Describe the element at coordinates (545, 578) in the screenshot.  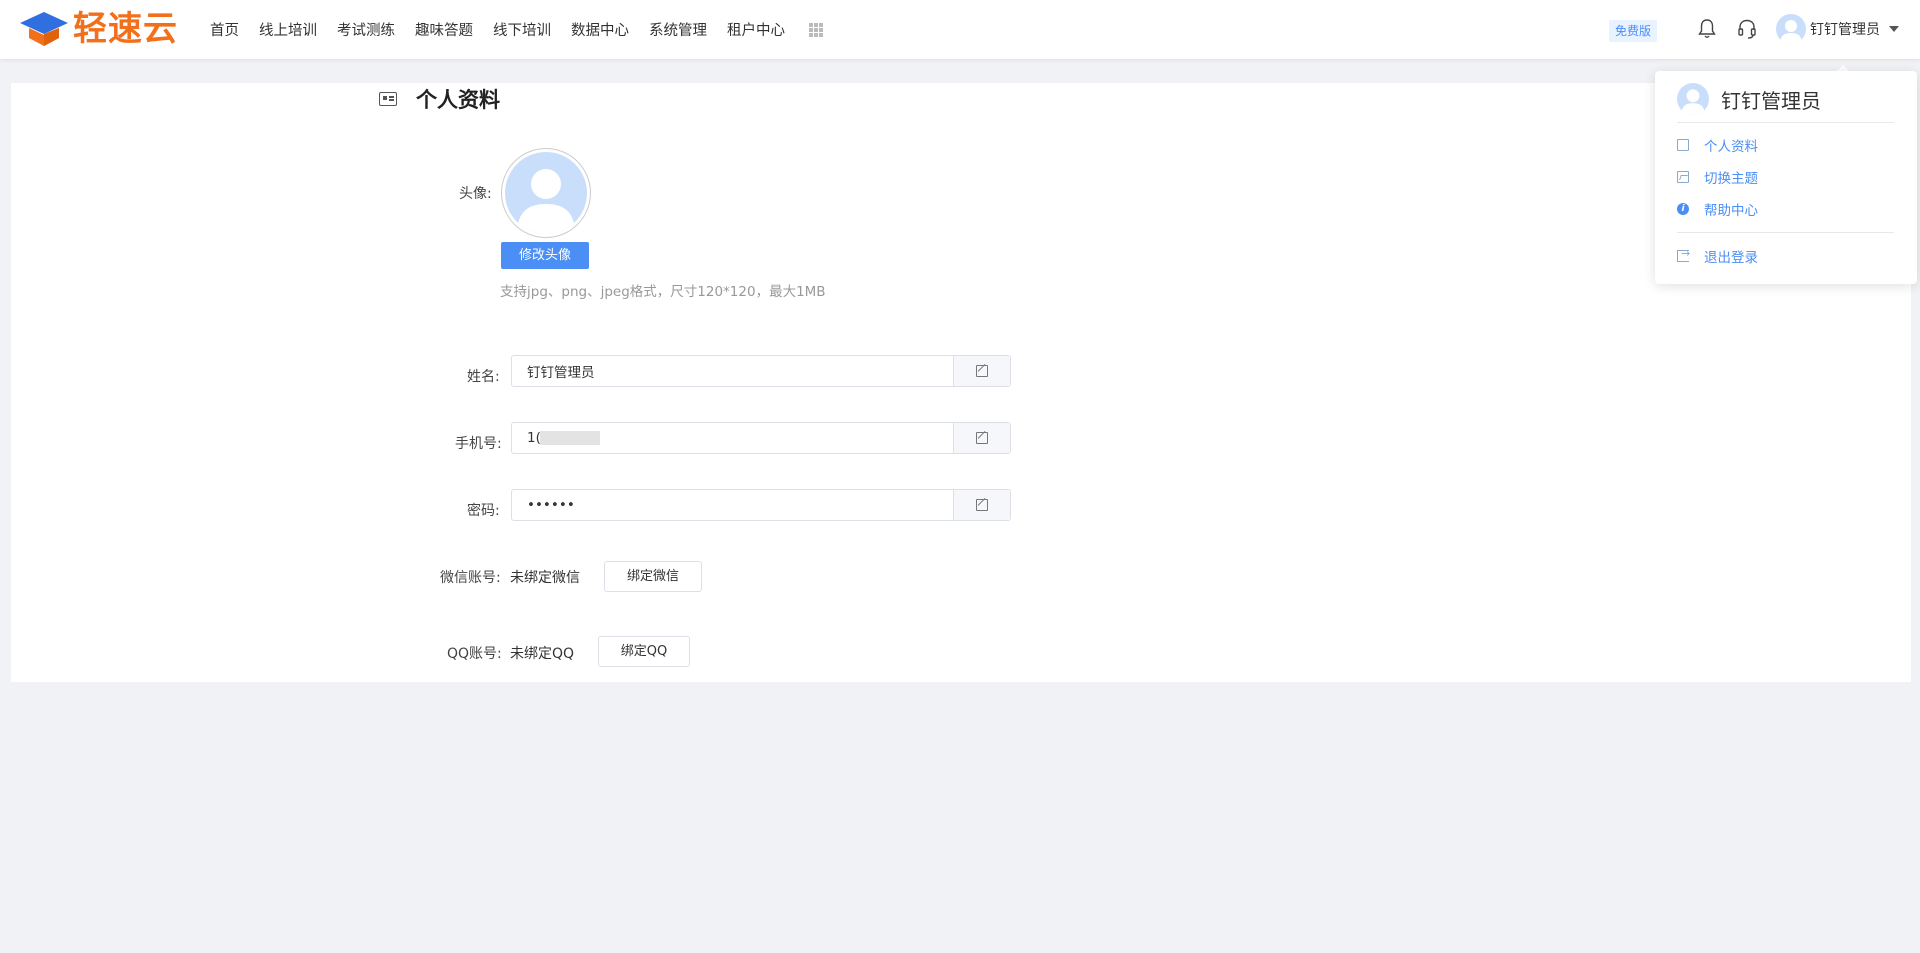
I see `wechat-status: 未绑定微信` at that location.